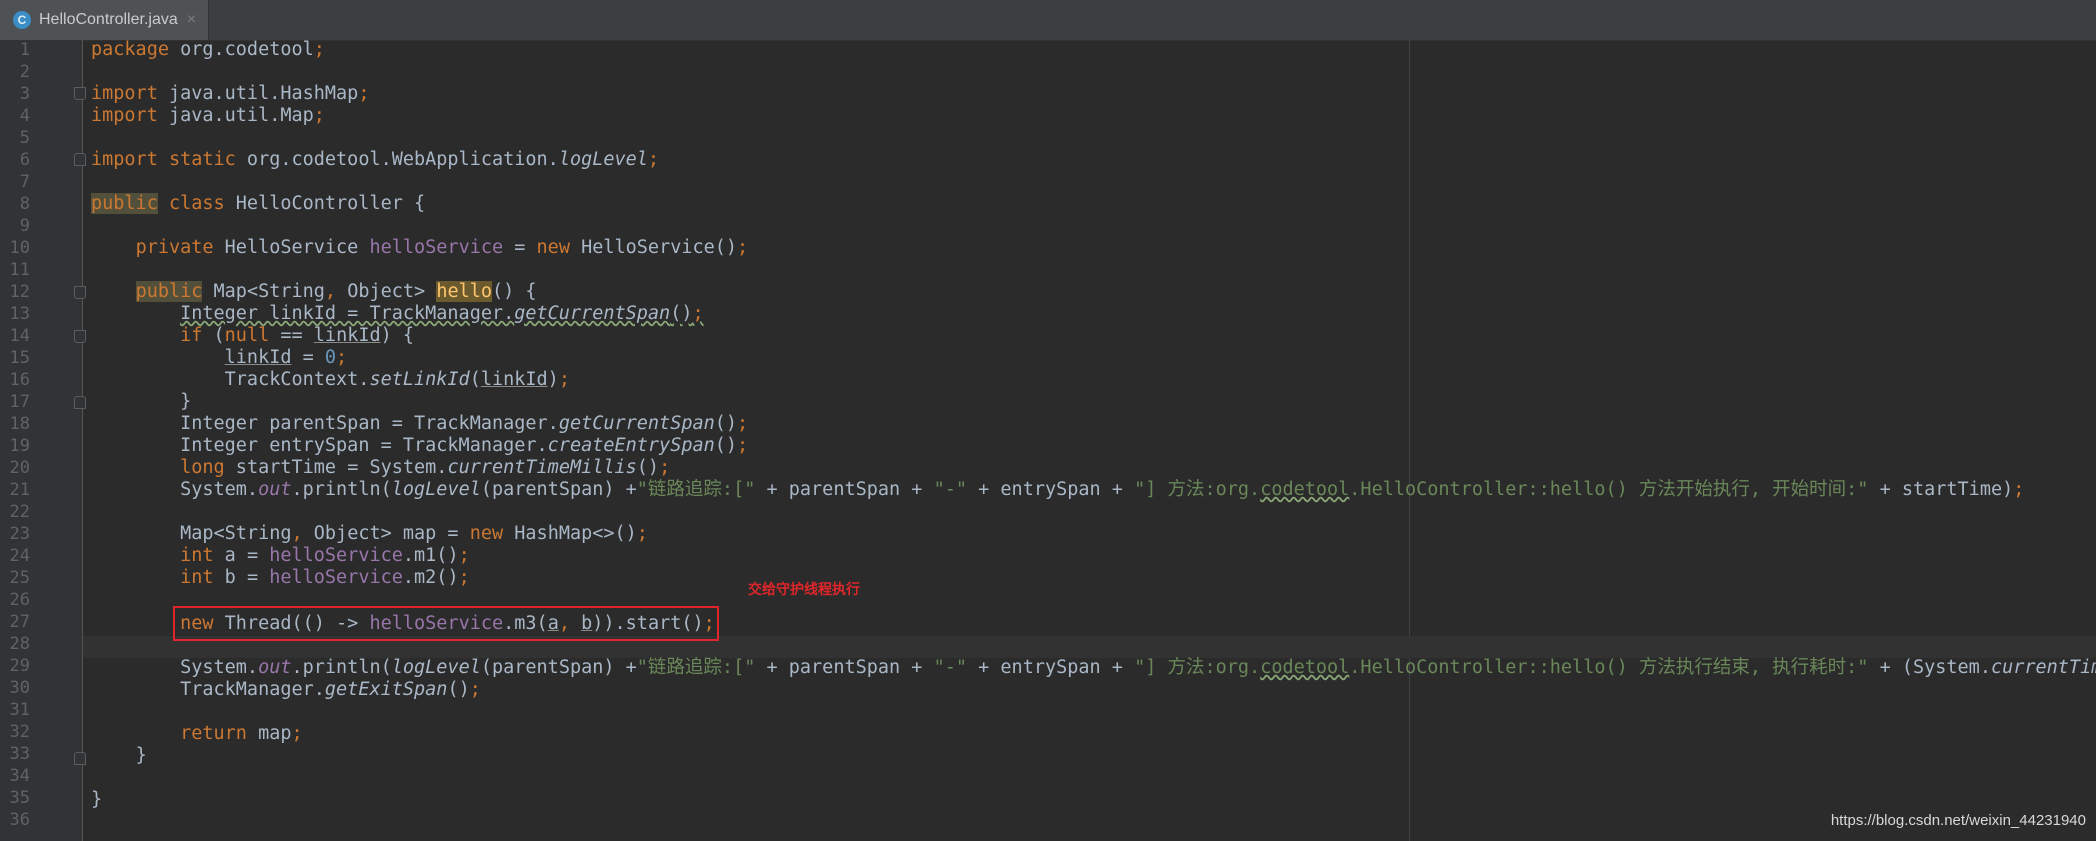 The width and height of the screenshot is (2096, 841). Describe the element at coordinates (19, 600) in the screenshot. I see `line-number: 26` at that location.